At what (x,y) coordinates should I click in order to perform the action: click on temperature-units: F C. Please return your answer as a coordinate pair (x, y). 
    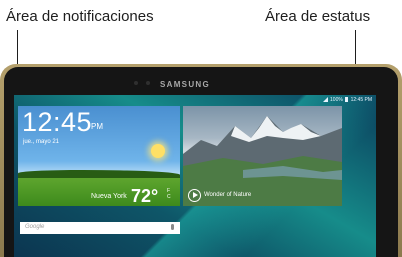
    Looking at the image, I should click on (169, 194).